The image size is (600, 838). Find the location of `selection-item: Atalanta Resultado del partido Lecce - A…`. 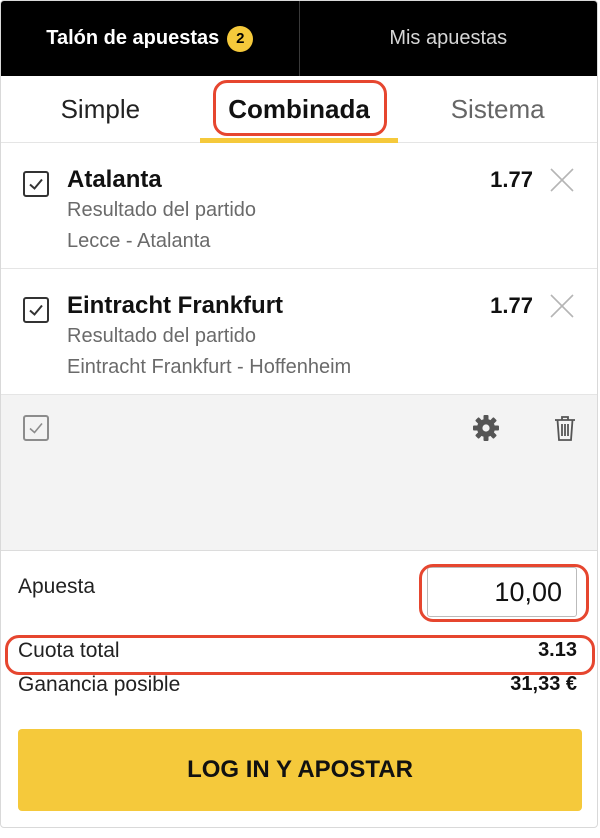

selection-item: Atalanta Resultado del partido Lecce - A… is located at coordinates (299, 206).